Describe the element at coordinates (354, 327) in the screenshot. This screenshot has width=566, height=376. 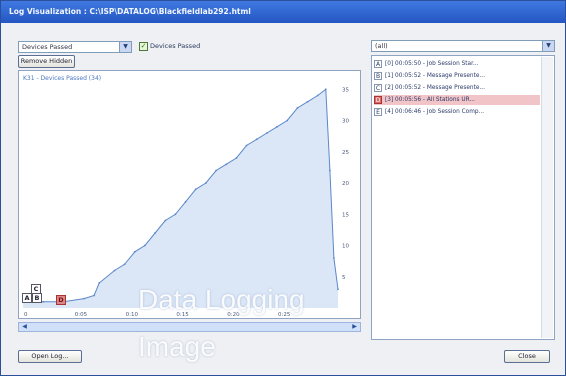
I see `scroll-right-icon: ▶` at that location.